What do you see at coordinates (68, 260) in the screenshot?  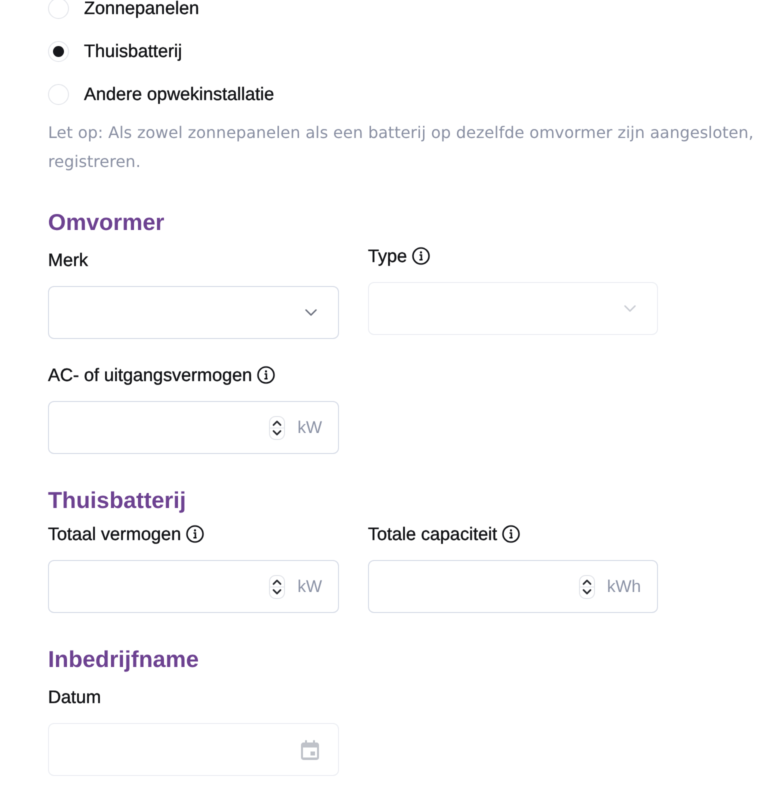 I see `field-label: Merk` at bounding box center [68, 260].